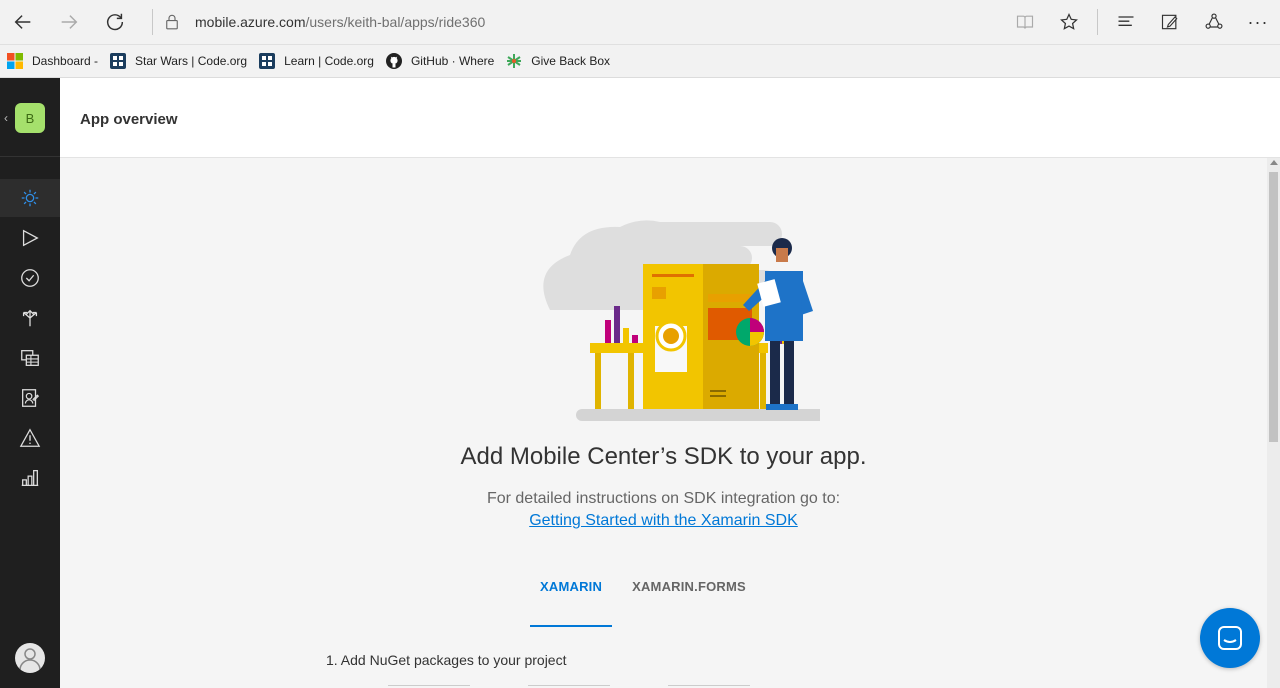 This screenshot has height=688, width=1280. I want to click on scroll-up-arrow-icon, so click(1274, 162).